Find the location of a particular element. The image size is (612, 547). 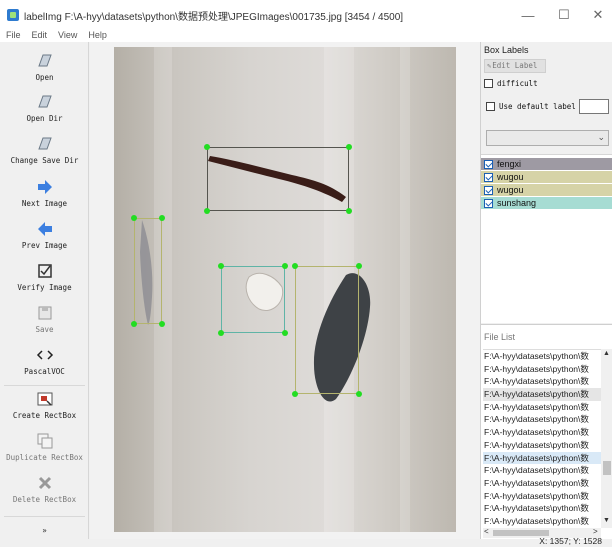

duplicate-icon is located at coordinates (44, 441).